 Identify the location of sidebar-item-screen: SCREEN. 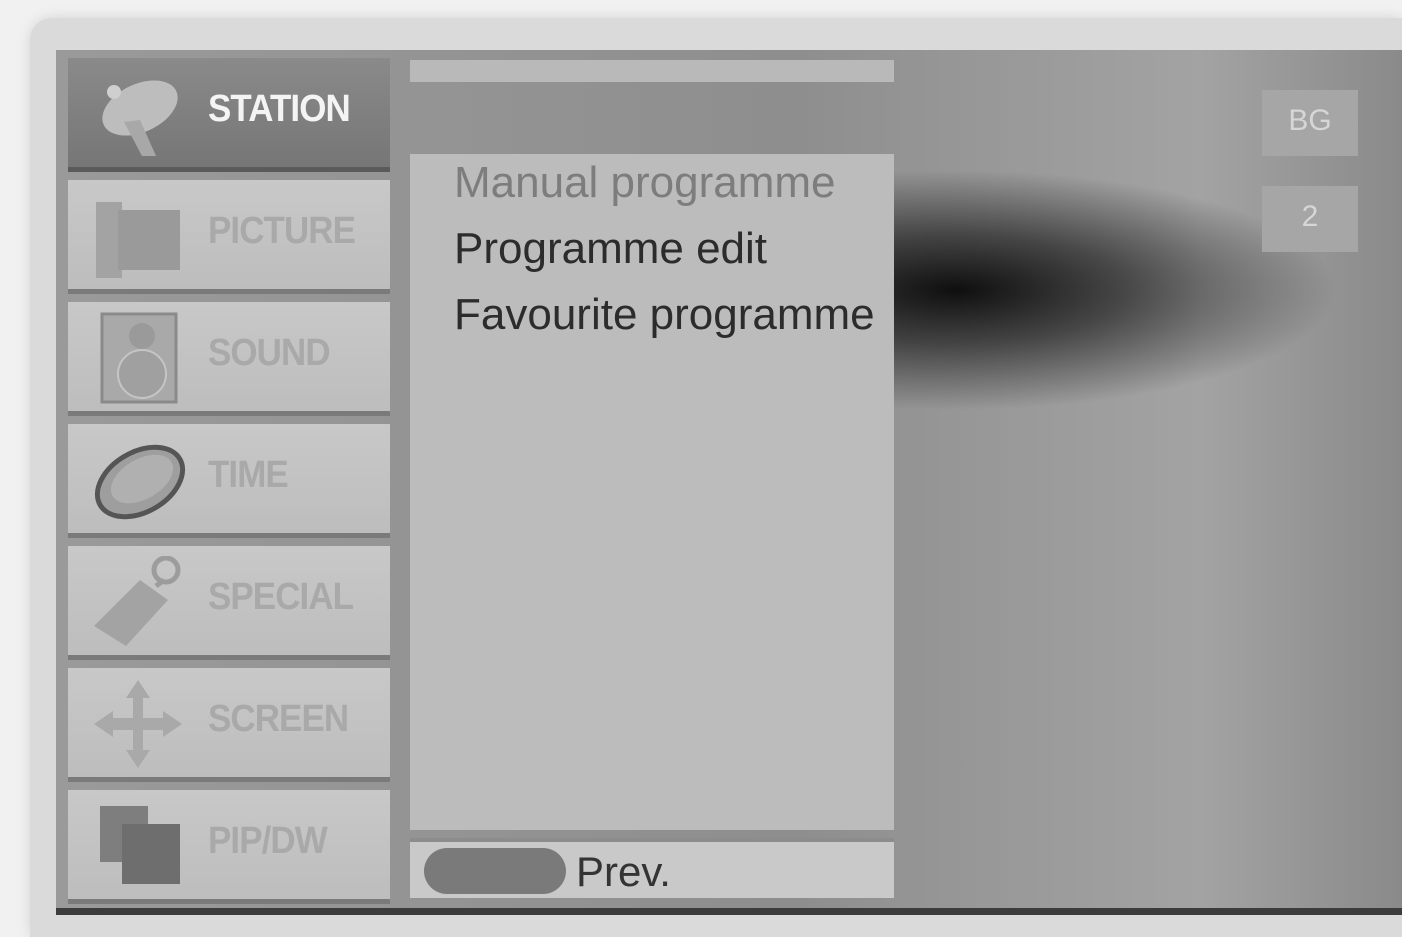
(229, 725).